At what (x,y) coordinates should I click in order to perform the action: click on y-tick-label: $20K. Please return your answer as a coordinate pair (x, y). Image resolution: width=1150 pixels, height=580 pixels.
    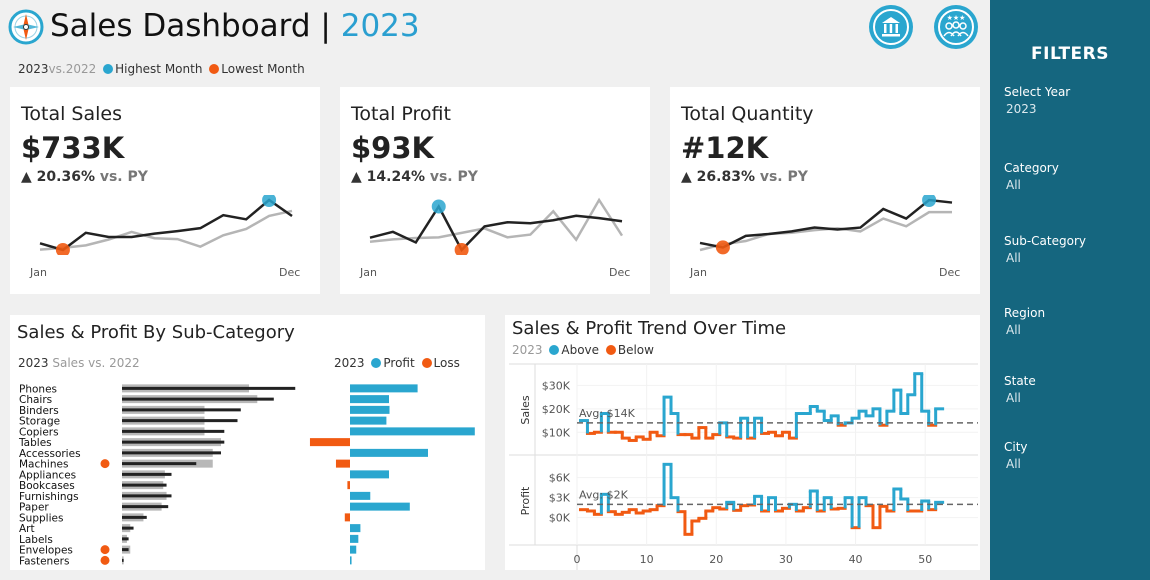
    Looking at the image, I should click on (556, 409).